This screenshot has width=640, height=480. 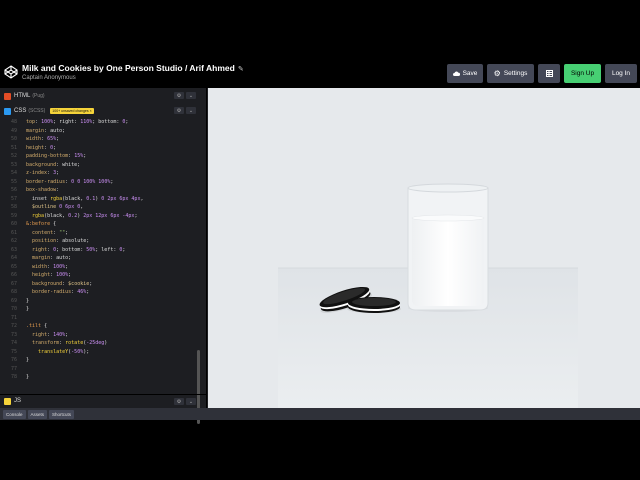 What do you see at coordinates (103, 96) in the screenshot?
I see `html-panel-header: HTML (Pug) ⚙ ⌄` at bounding box center [103, 96].